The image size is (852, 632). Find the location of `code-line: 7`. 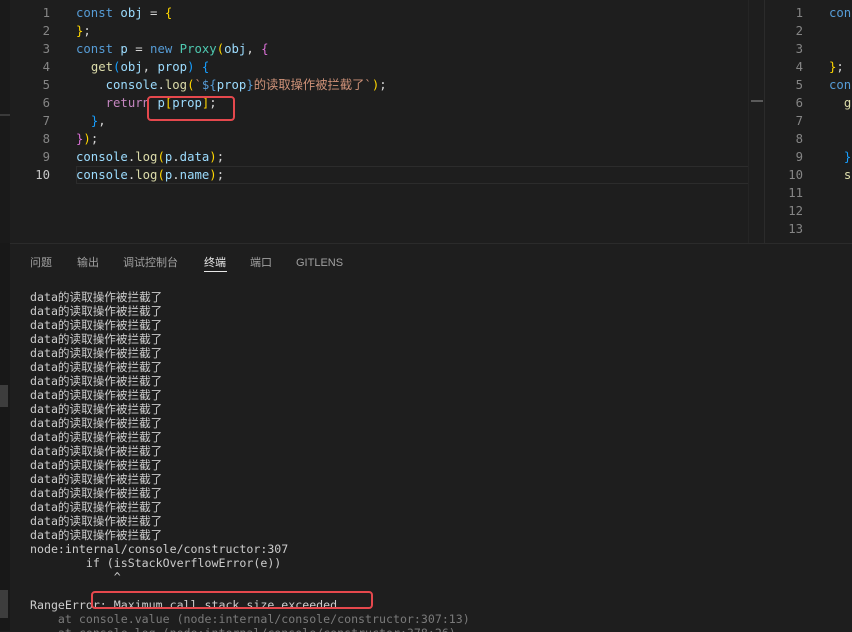

code-line: 7 is located at coordinates (808, 121).